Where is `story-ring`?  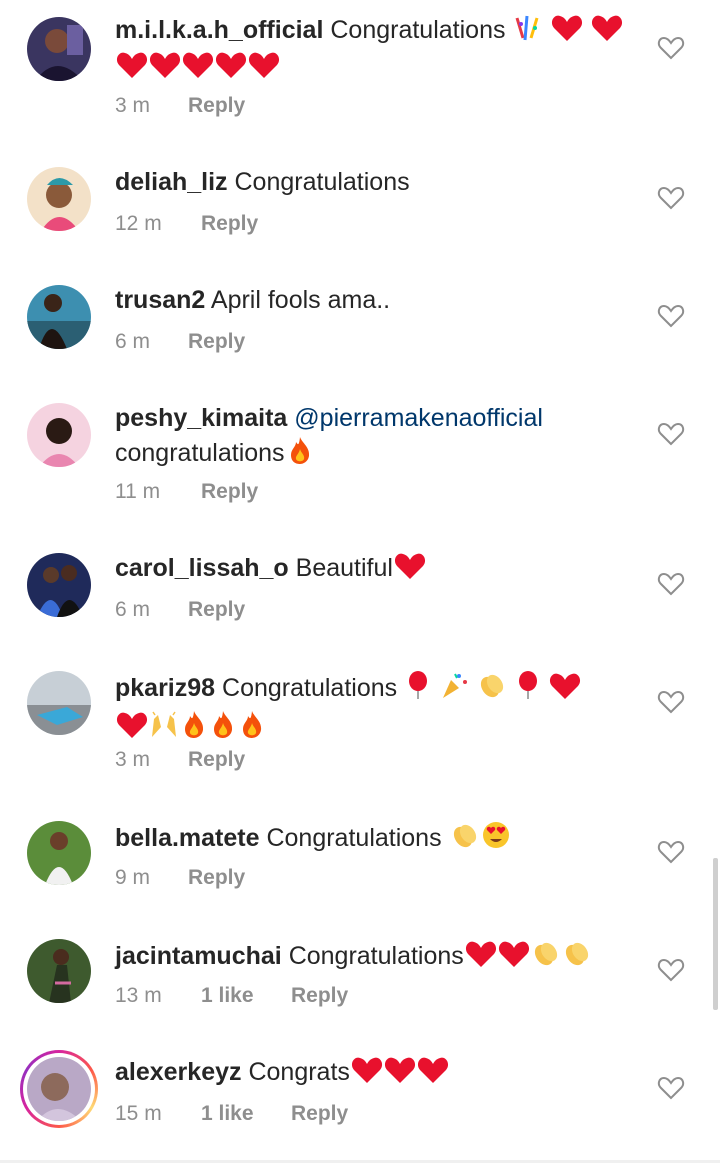
story-ring is located at coordinates (59, 1089).